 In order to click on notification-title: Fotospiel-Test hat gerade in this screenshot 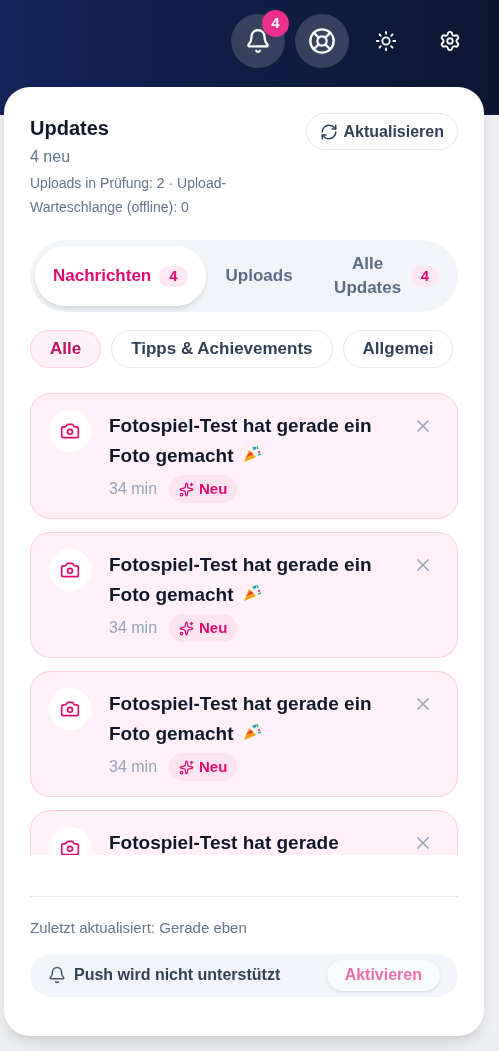, I will do `click(224, 843)`.